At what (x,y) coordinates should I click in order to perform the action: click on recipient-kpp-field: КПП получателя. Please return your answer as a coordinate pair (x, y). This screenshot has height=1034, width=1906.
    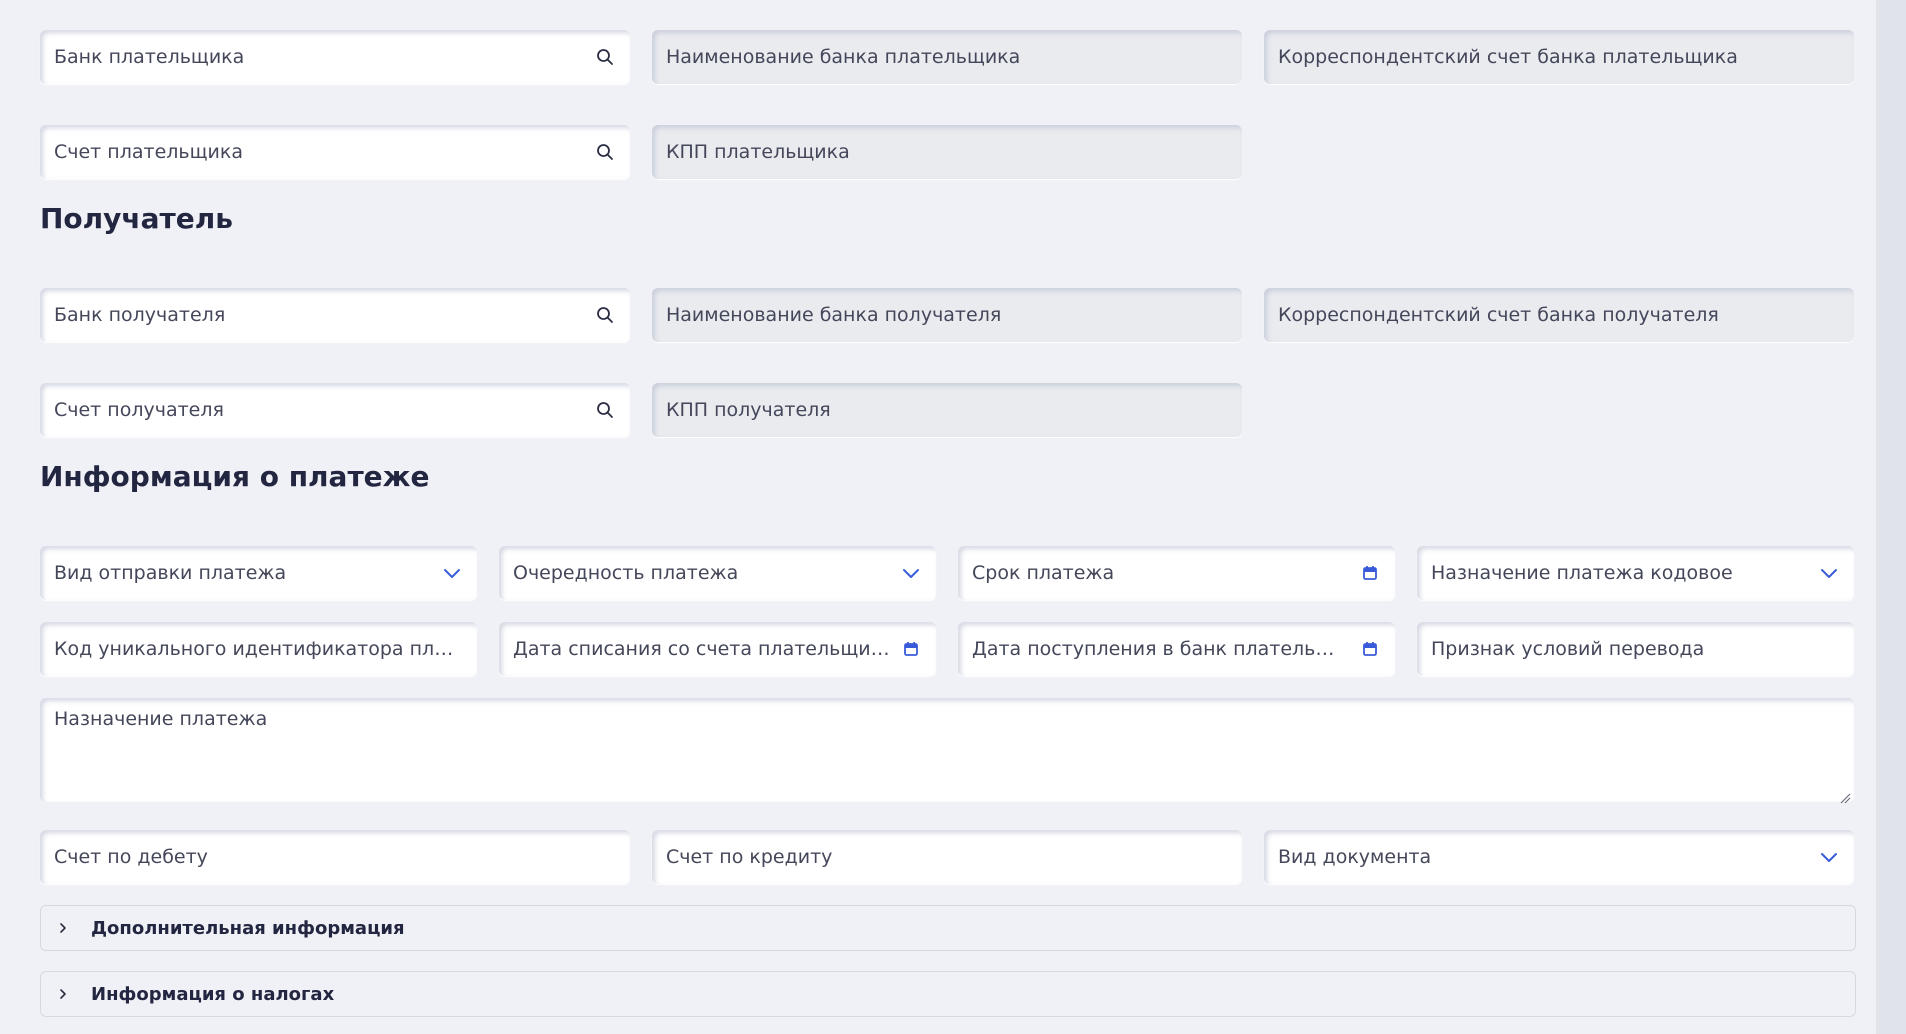
    Looking at the image, I should click on (947, 410).